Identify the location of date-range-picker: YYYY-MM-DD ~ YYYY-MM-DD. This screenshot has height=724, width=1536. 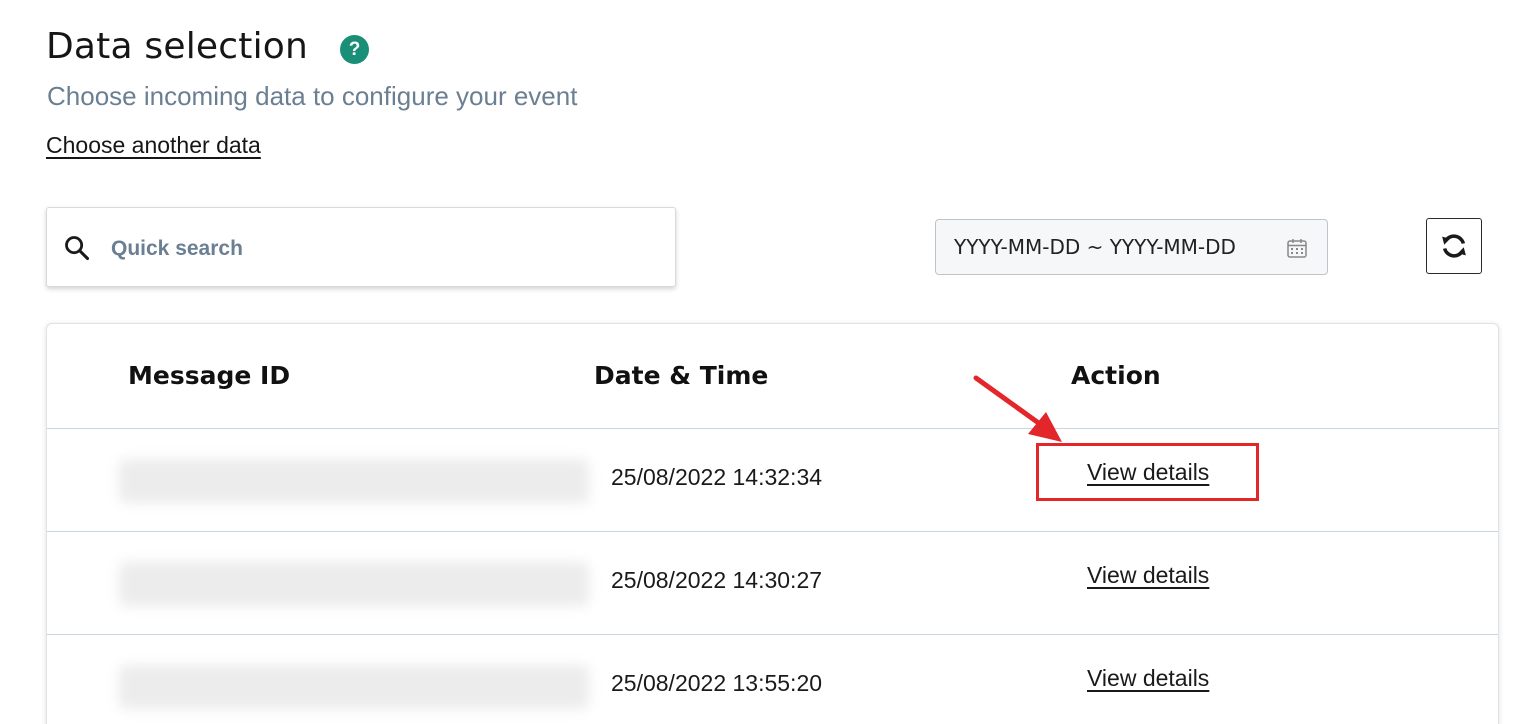
(1131, 247).